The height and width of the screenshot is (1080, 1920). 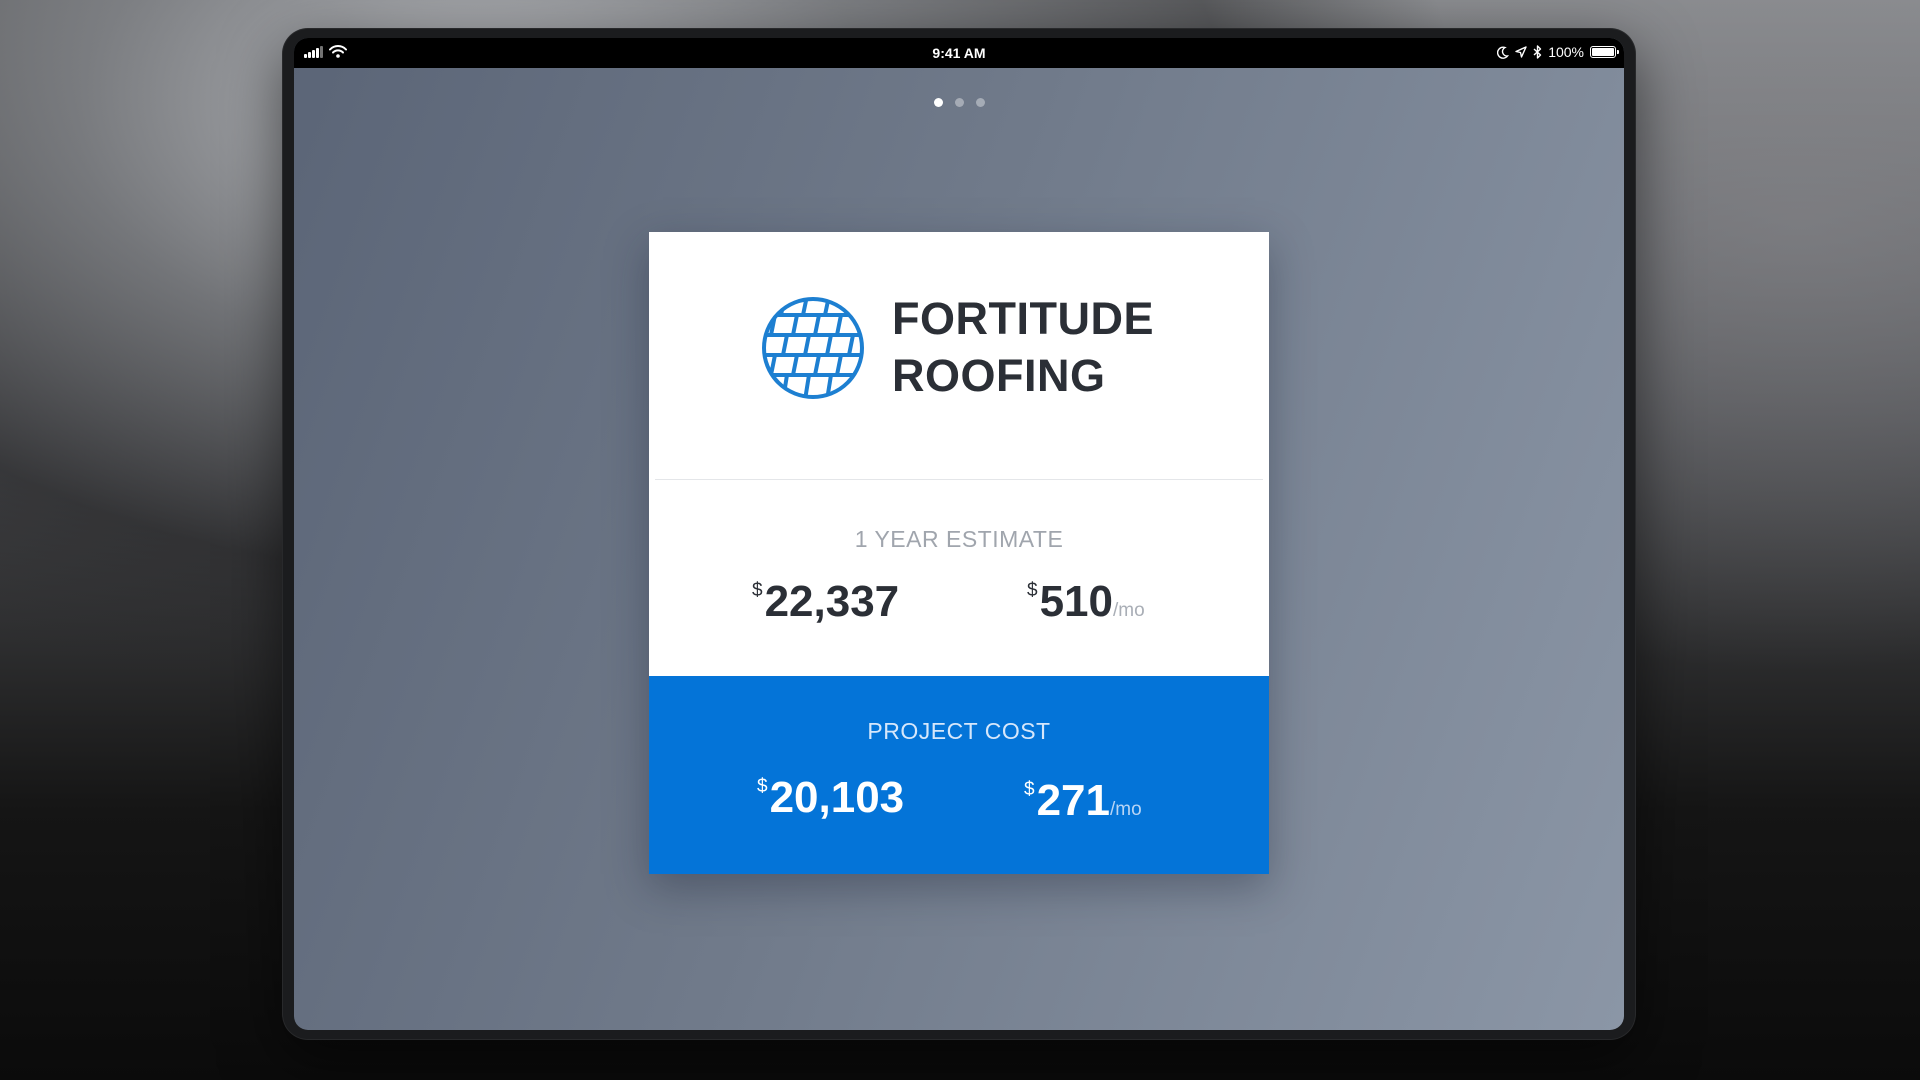 I want to click on bluetooth-icon, so click(x=1537, y=52).